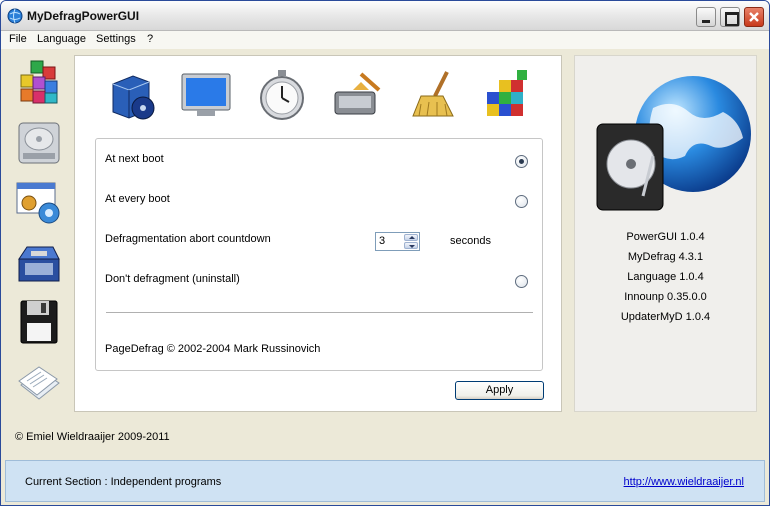 The image size is (770, 506). I want to click on stepper-up-icon, so click(411, 237).